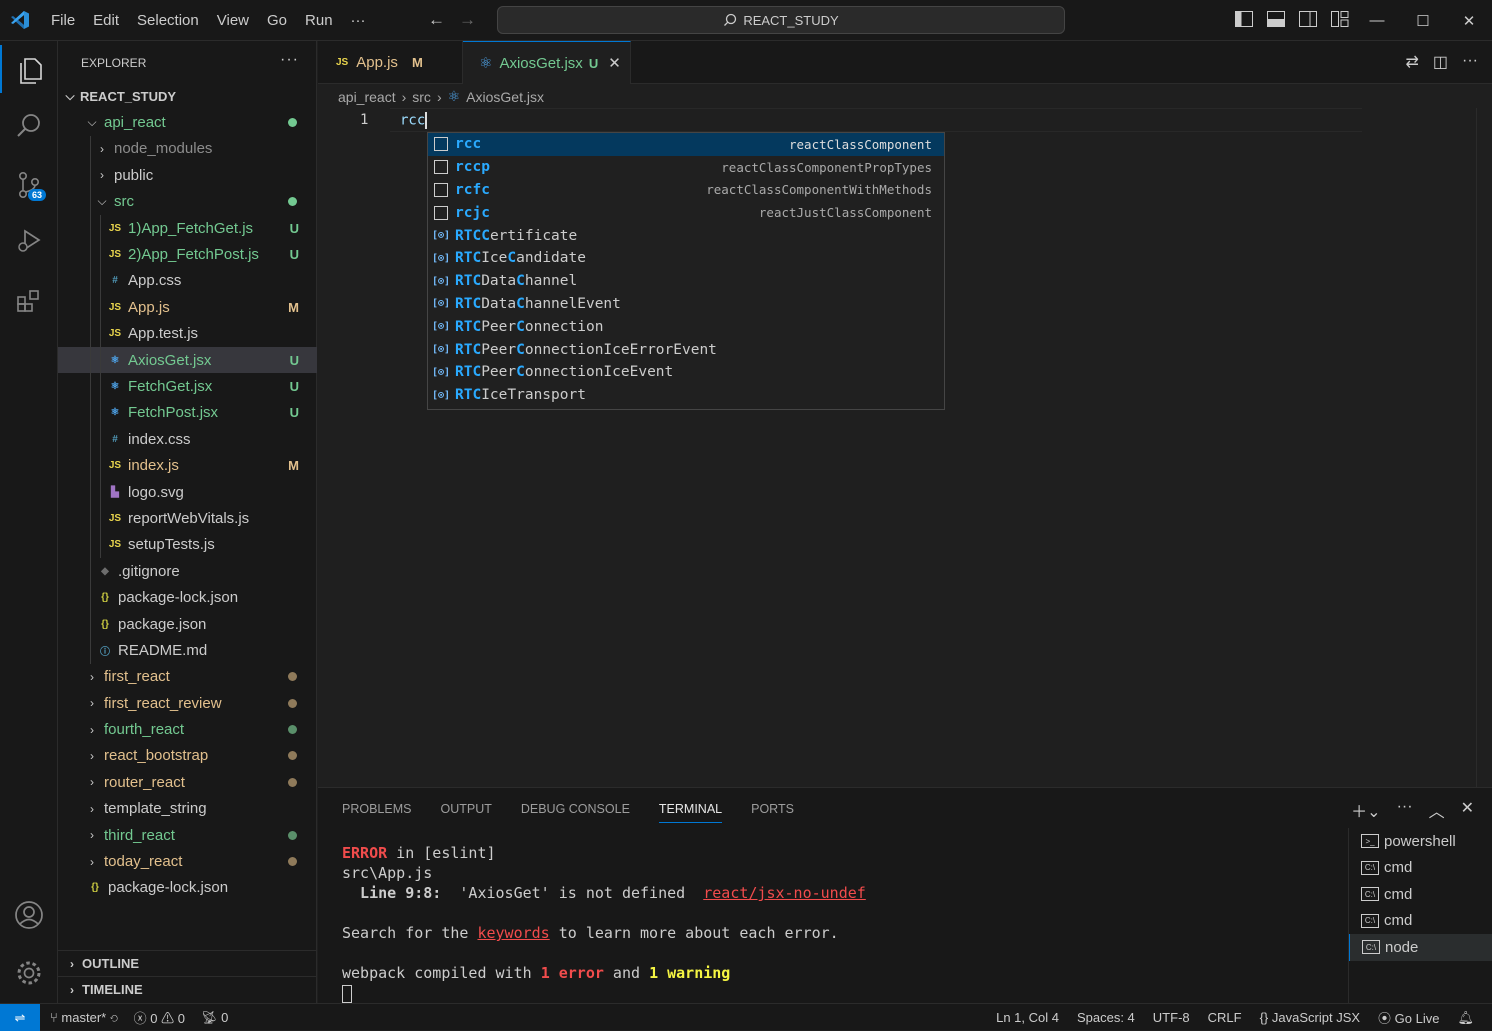 Image resolution: width=1492 pixels, height=1031 pixels. Describe the element at coordinates (187, 571) in the screenshot. I see `tree-item: ◆ .gitignore` at that location.